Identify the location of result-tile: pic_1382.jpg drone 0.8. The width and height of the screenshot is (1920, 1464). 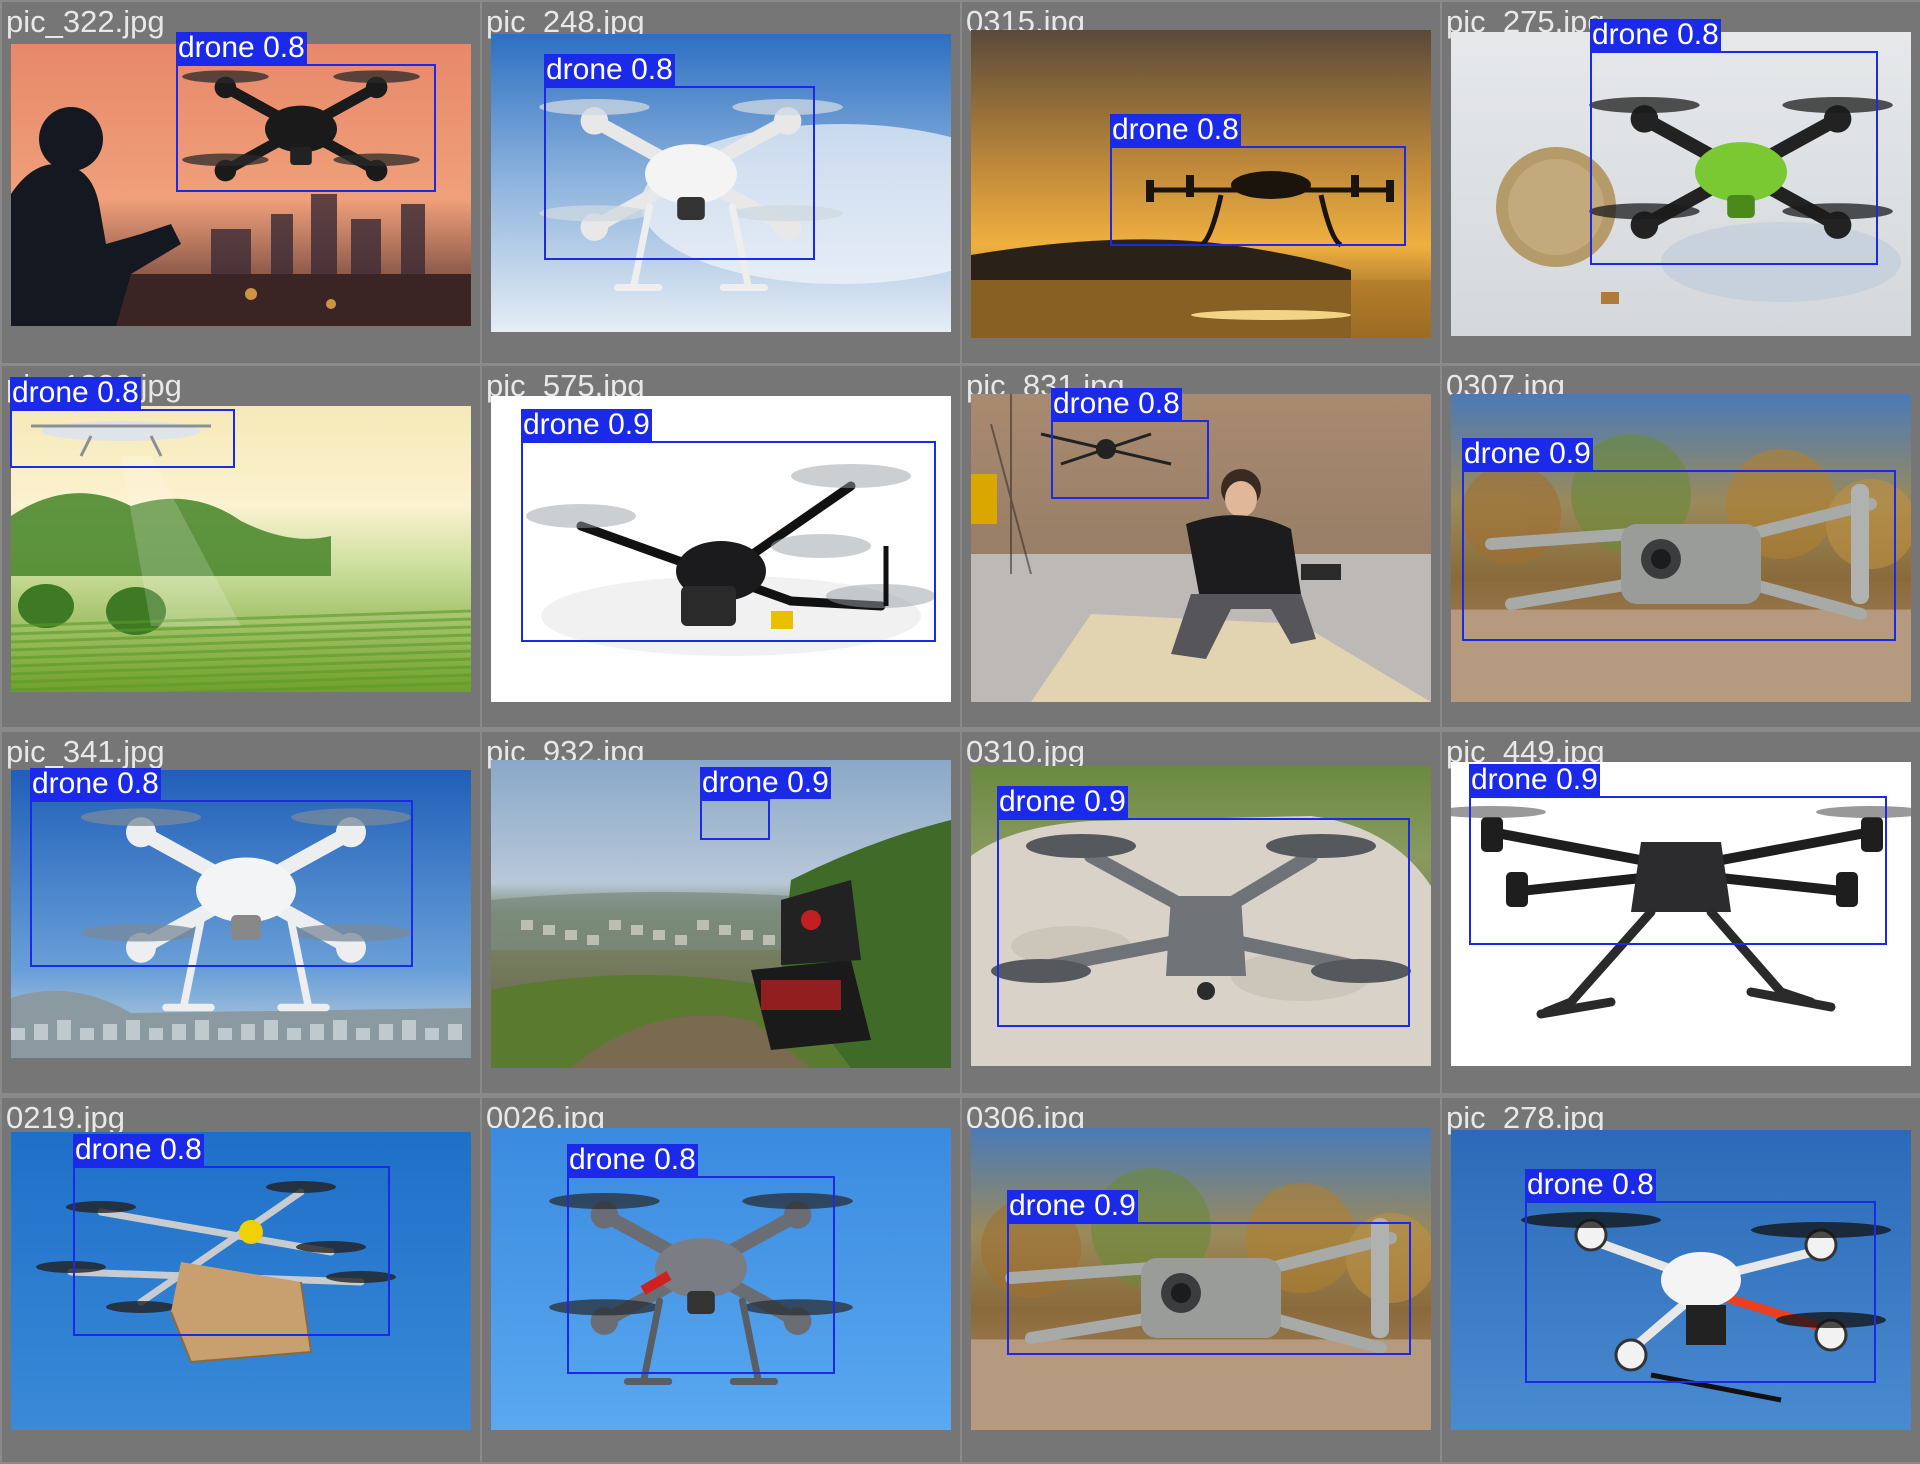
(241, 546).